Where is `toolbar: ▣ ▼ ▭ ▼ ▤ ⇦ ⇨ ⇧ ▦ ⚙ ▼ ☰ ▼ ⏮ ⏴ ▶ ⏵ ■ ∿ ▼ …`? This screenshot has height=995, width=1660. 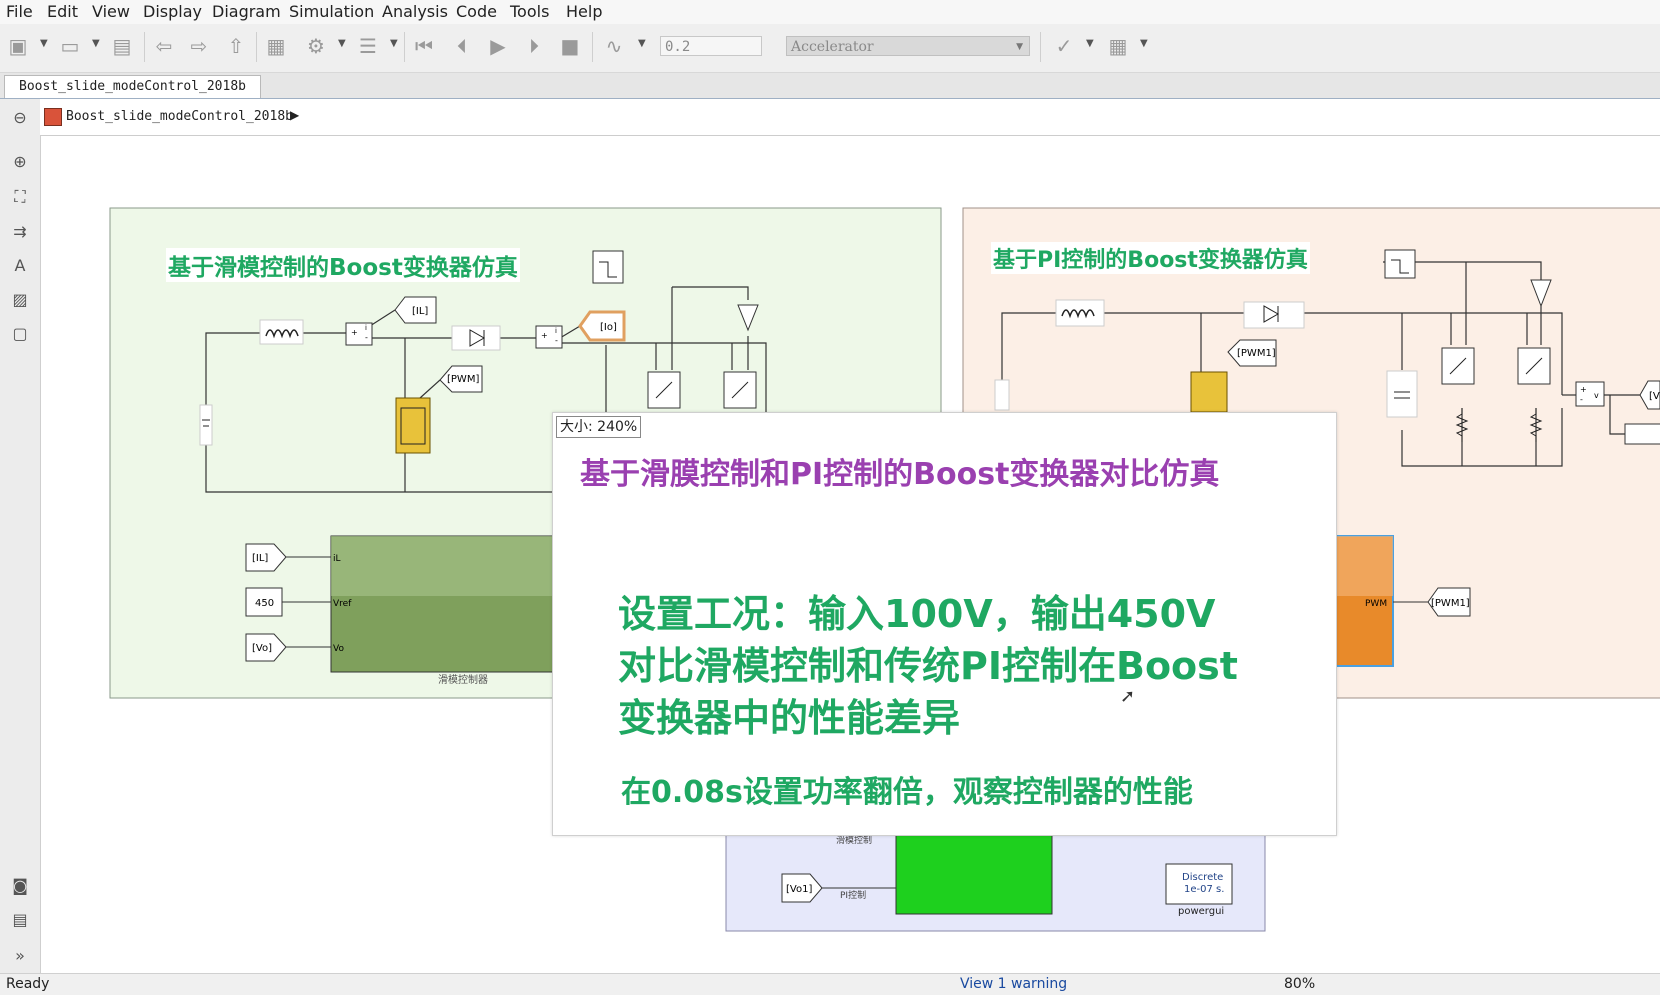
toolbar: ▣ ▼ ▭ ▼ ▤ ⇦ ⇨ ⇧ ▦ ⚙ ▼ ☰ ▼ ⏮ ⏴ ▶ ⏵ ■ ∿ ▼ … is located at coordinates (830, 48).